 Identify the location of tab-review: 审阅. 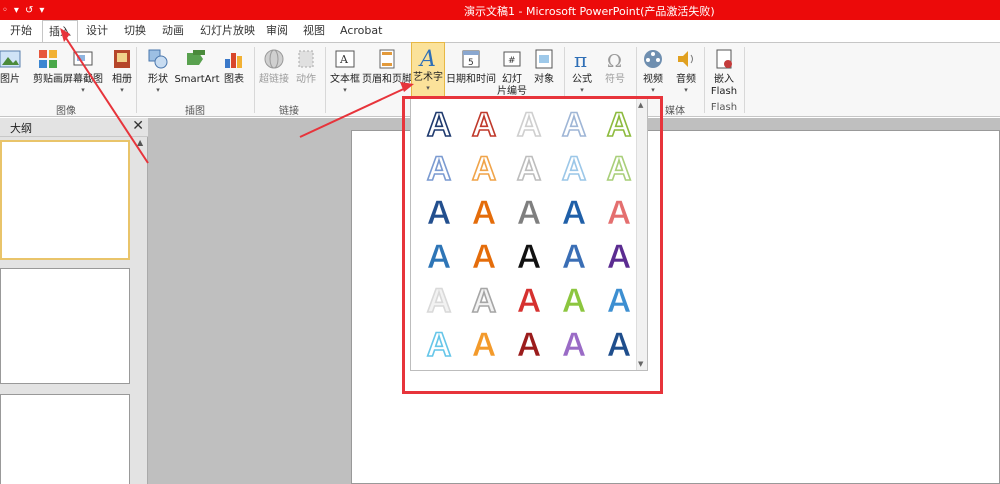
(277, 31).